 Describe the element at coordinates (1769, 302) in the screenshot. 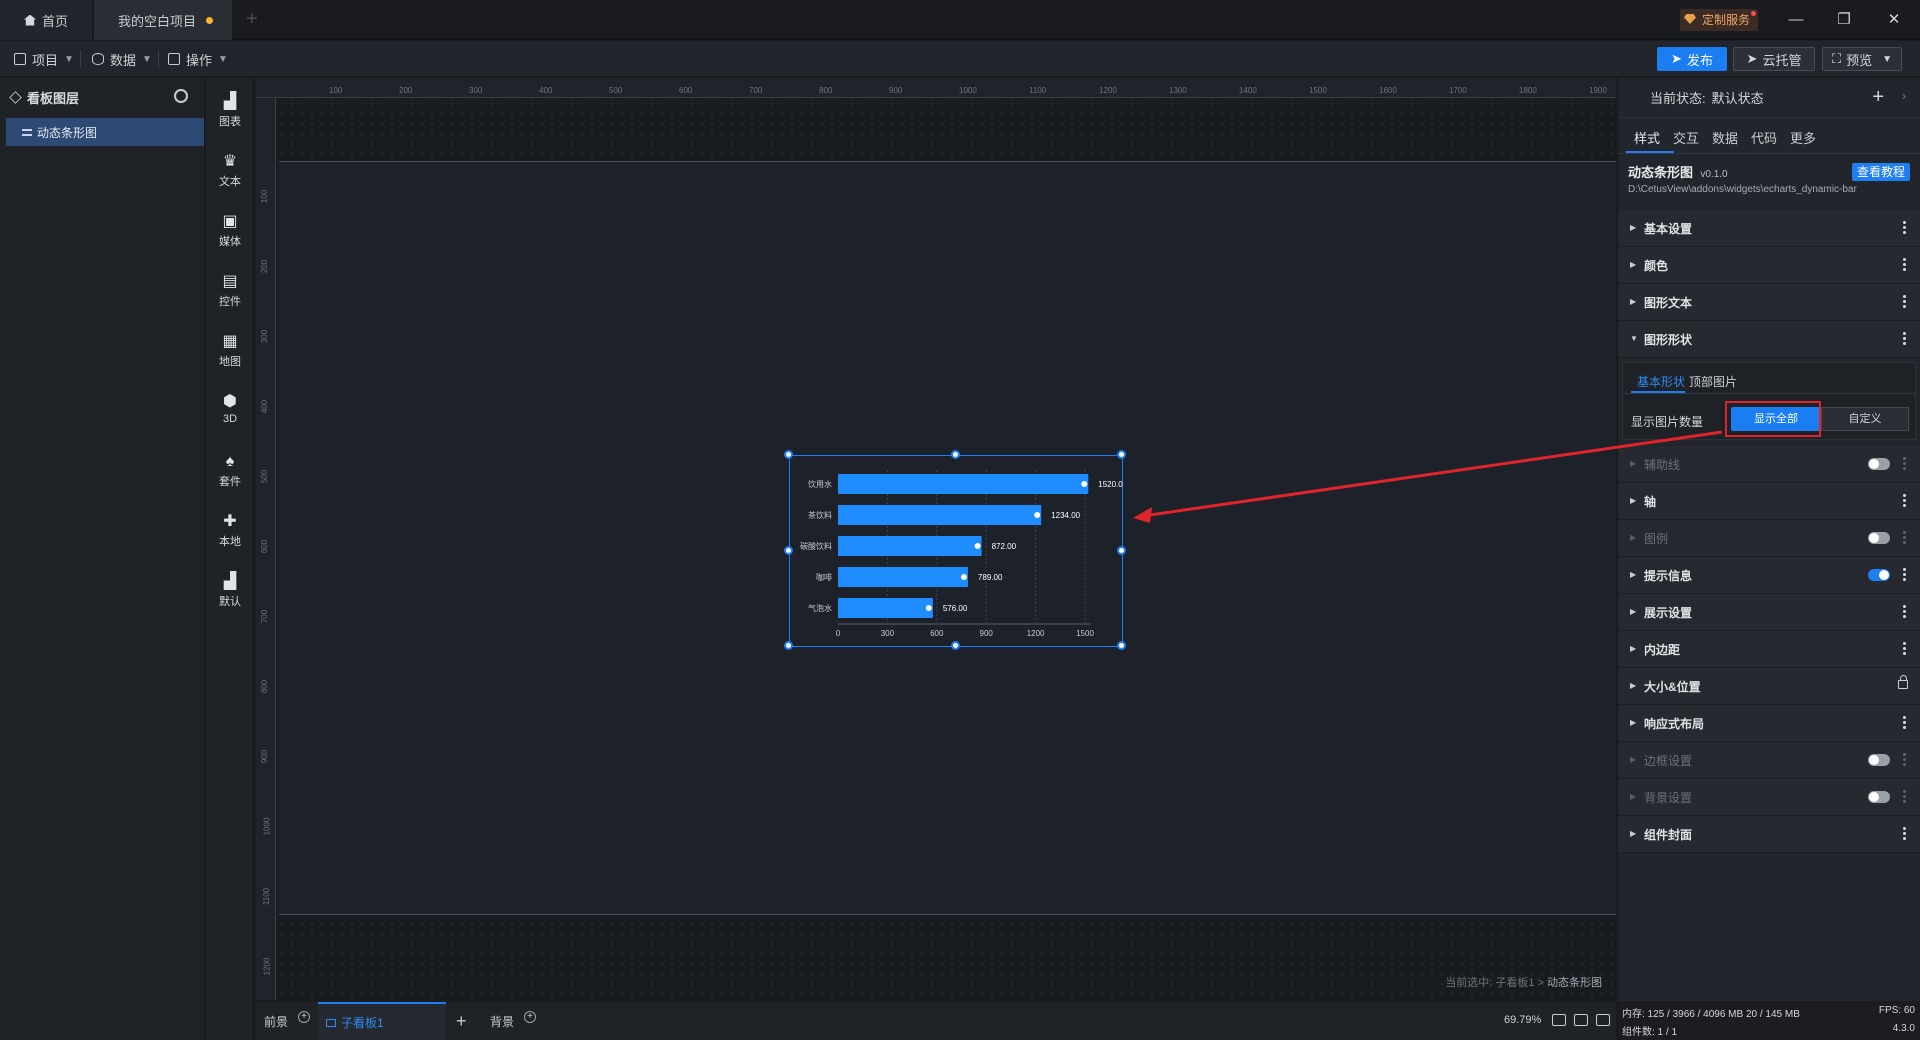

I see `section-graphic-text: ▶ 图形文本` at that location.